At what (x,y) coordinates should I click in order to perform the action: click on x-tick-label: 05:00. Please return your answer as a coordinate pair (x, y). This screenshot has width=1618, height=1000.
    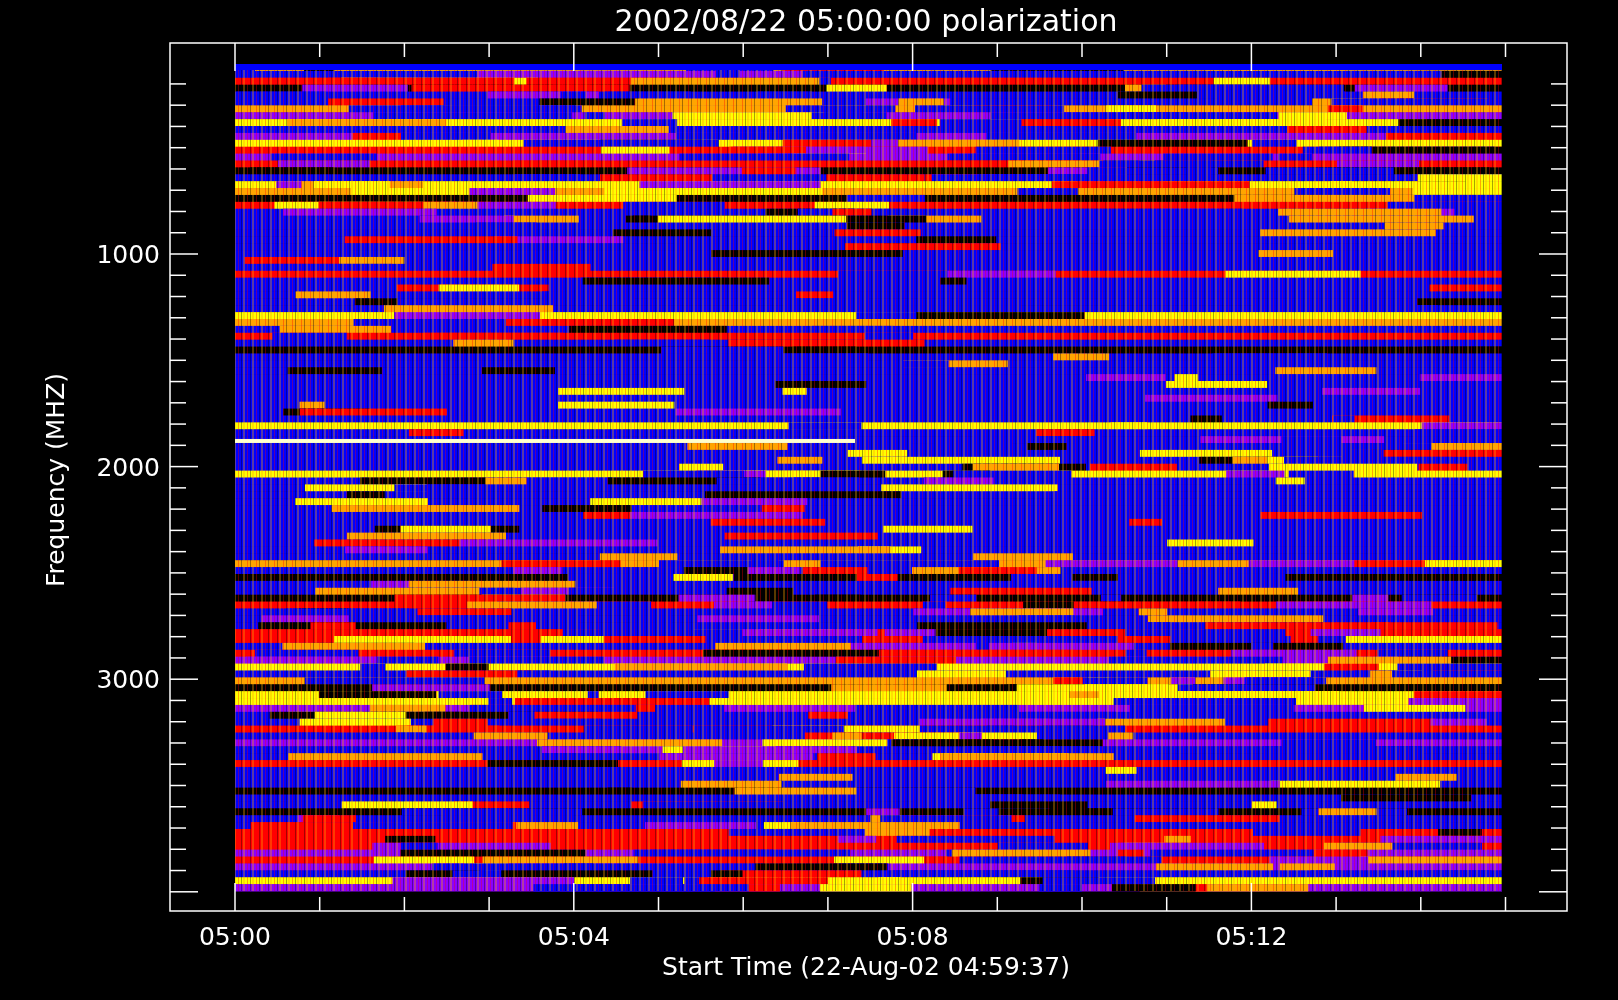
    Looking at the image, I should click on (235, 936).